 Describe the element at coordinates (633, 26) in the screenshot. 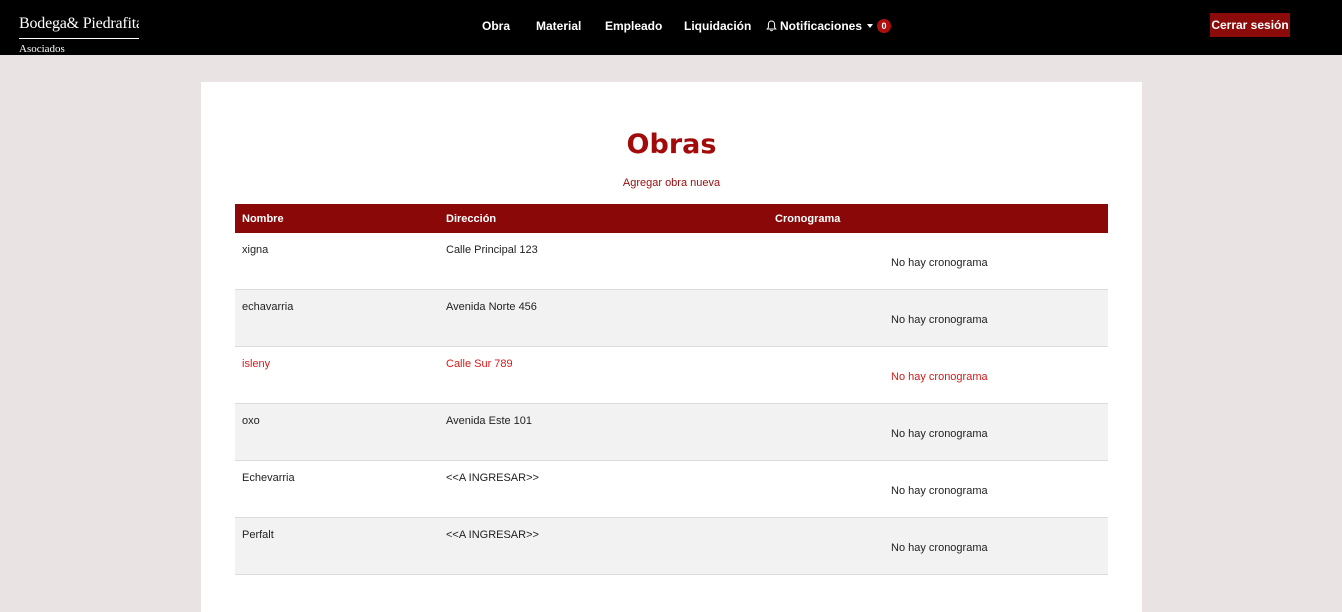

I see `nav-empleado: Empleado` at that location.